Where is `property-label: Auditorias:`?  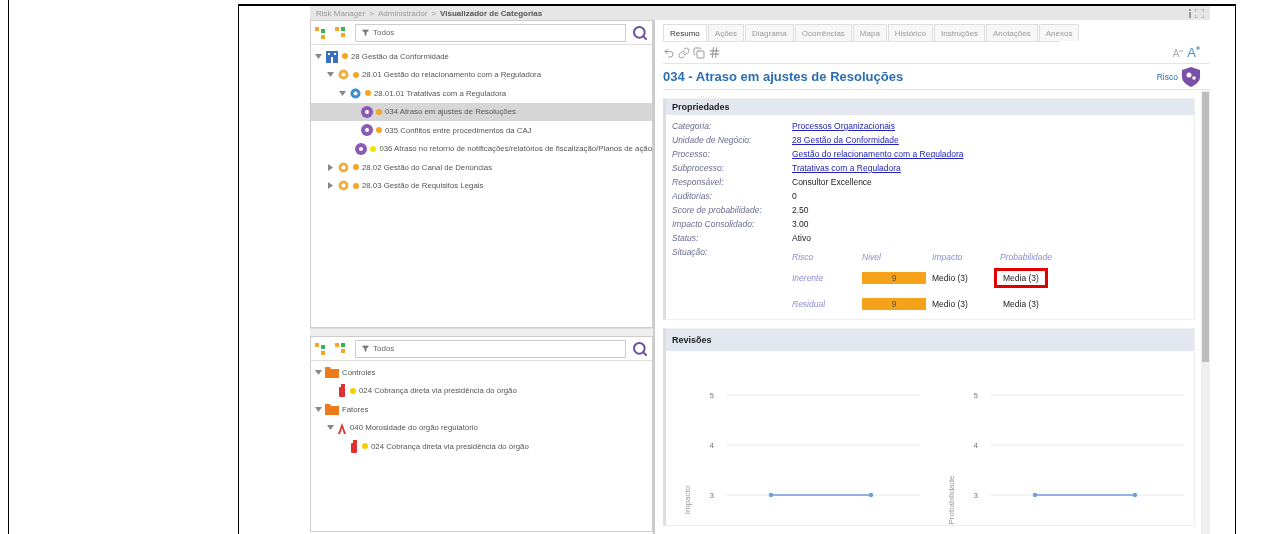 property-label: Auditorias: is located at coordinates (693, 196).